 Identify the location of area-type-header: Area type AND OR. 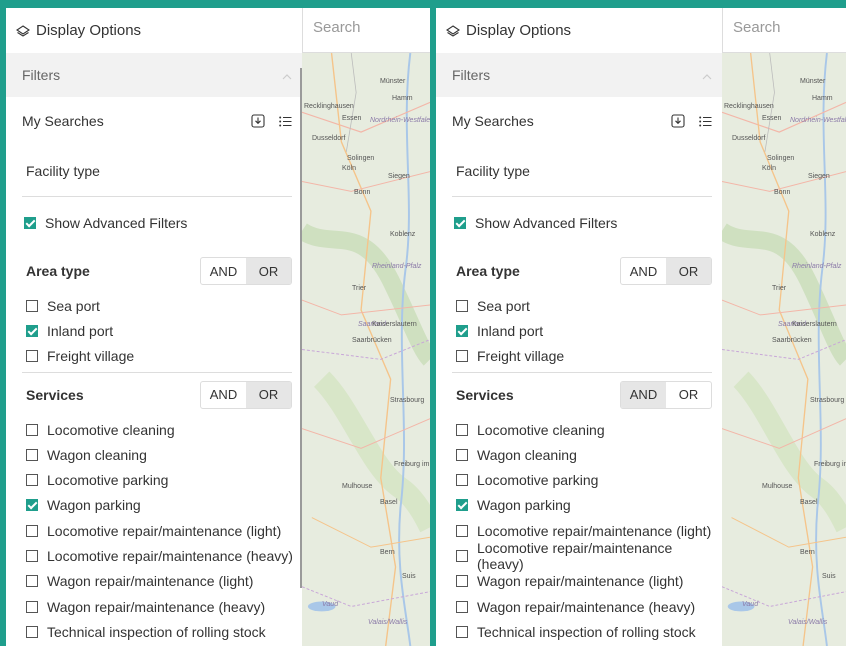
(154, 271).